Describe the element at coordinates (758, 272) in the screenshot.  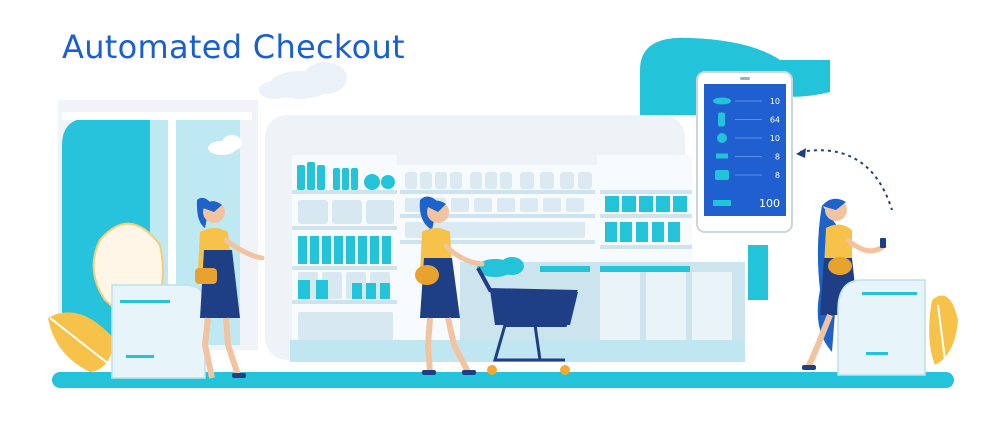
I see `blob-tail` at that location.